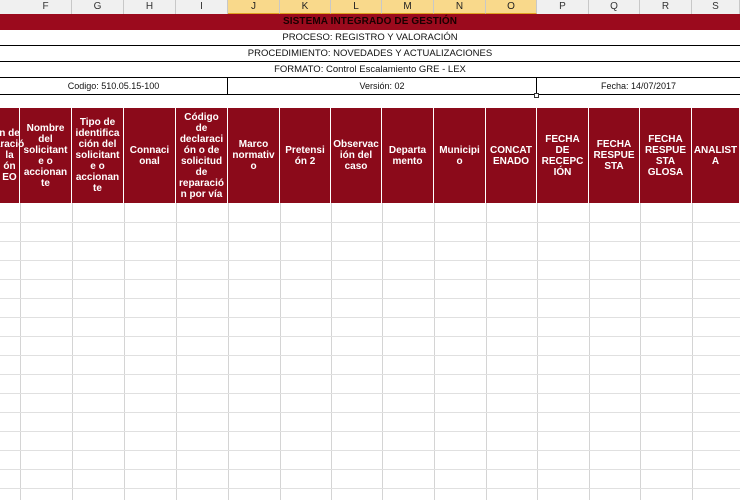 The width and height of the screenshot is (740, 500). I want to click on column-letter-i: I, so click(202, 7).